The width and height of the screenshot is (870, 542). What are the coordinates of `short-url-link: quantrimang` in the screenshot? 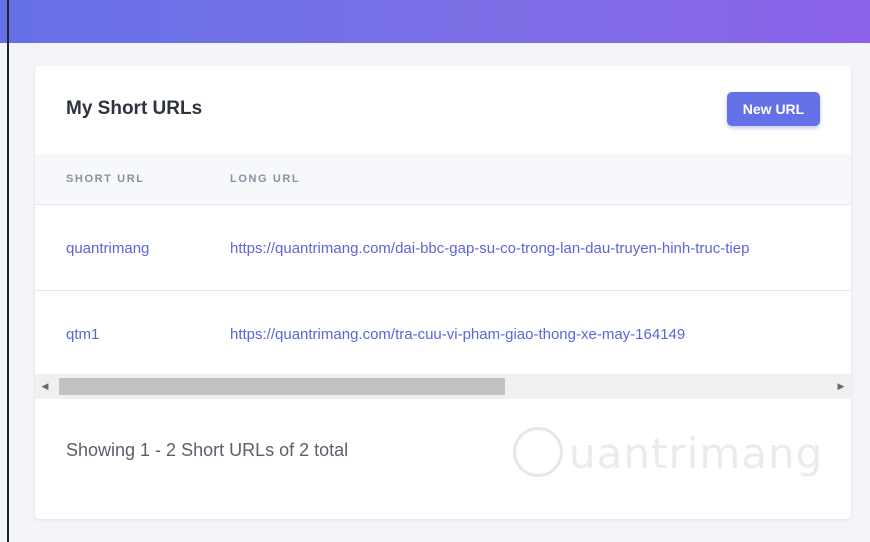 It's located at (107, 248).